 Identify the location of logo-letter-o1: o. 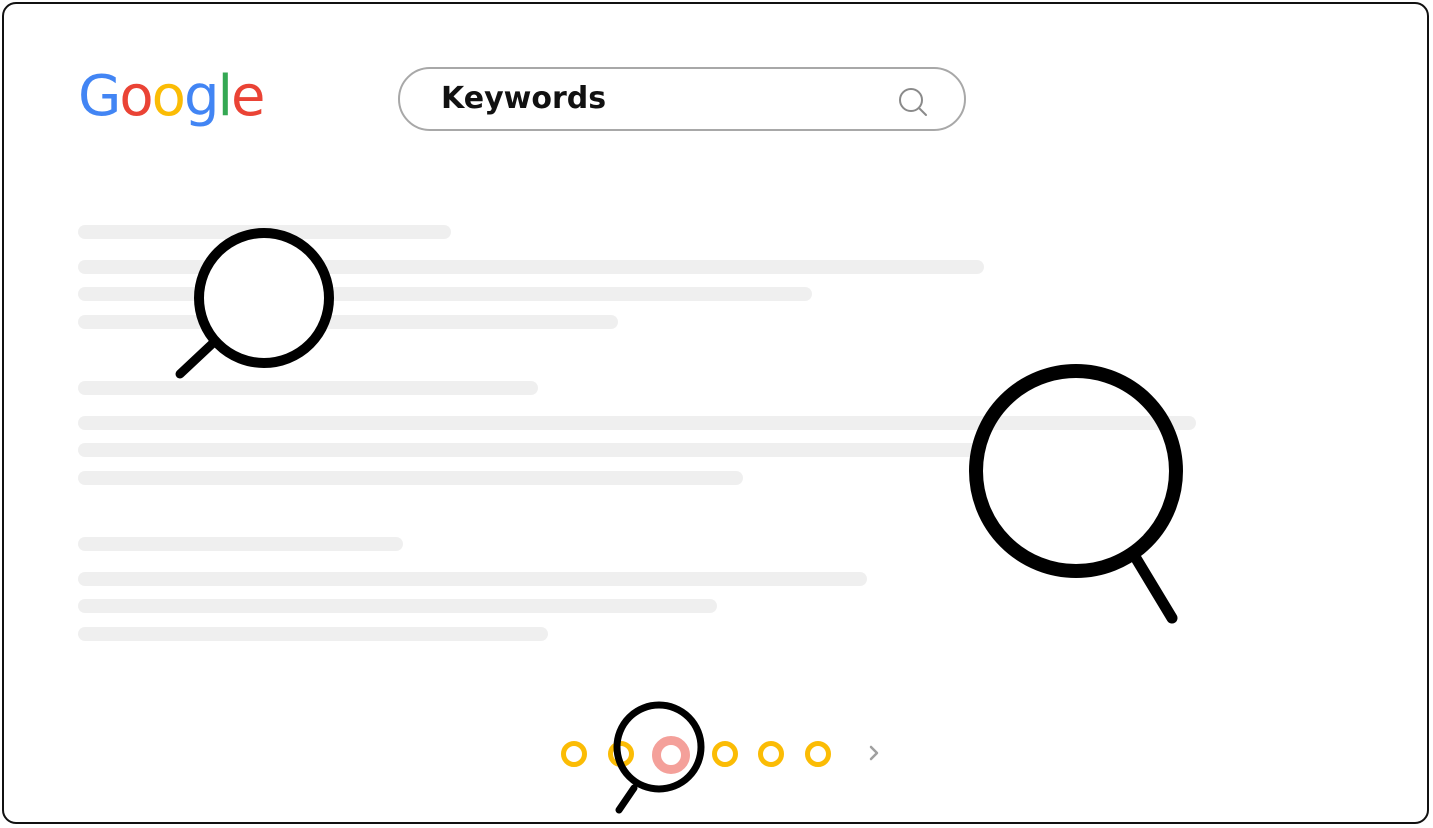
(136, 96).